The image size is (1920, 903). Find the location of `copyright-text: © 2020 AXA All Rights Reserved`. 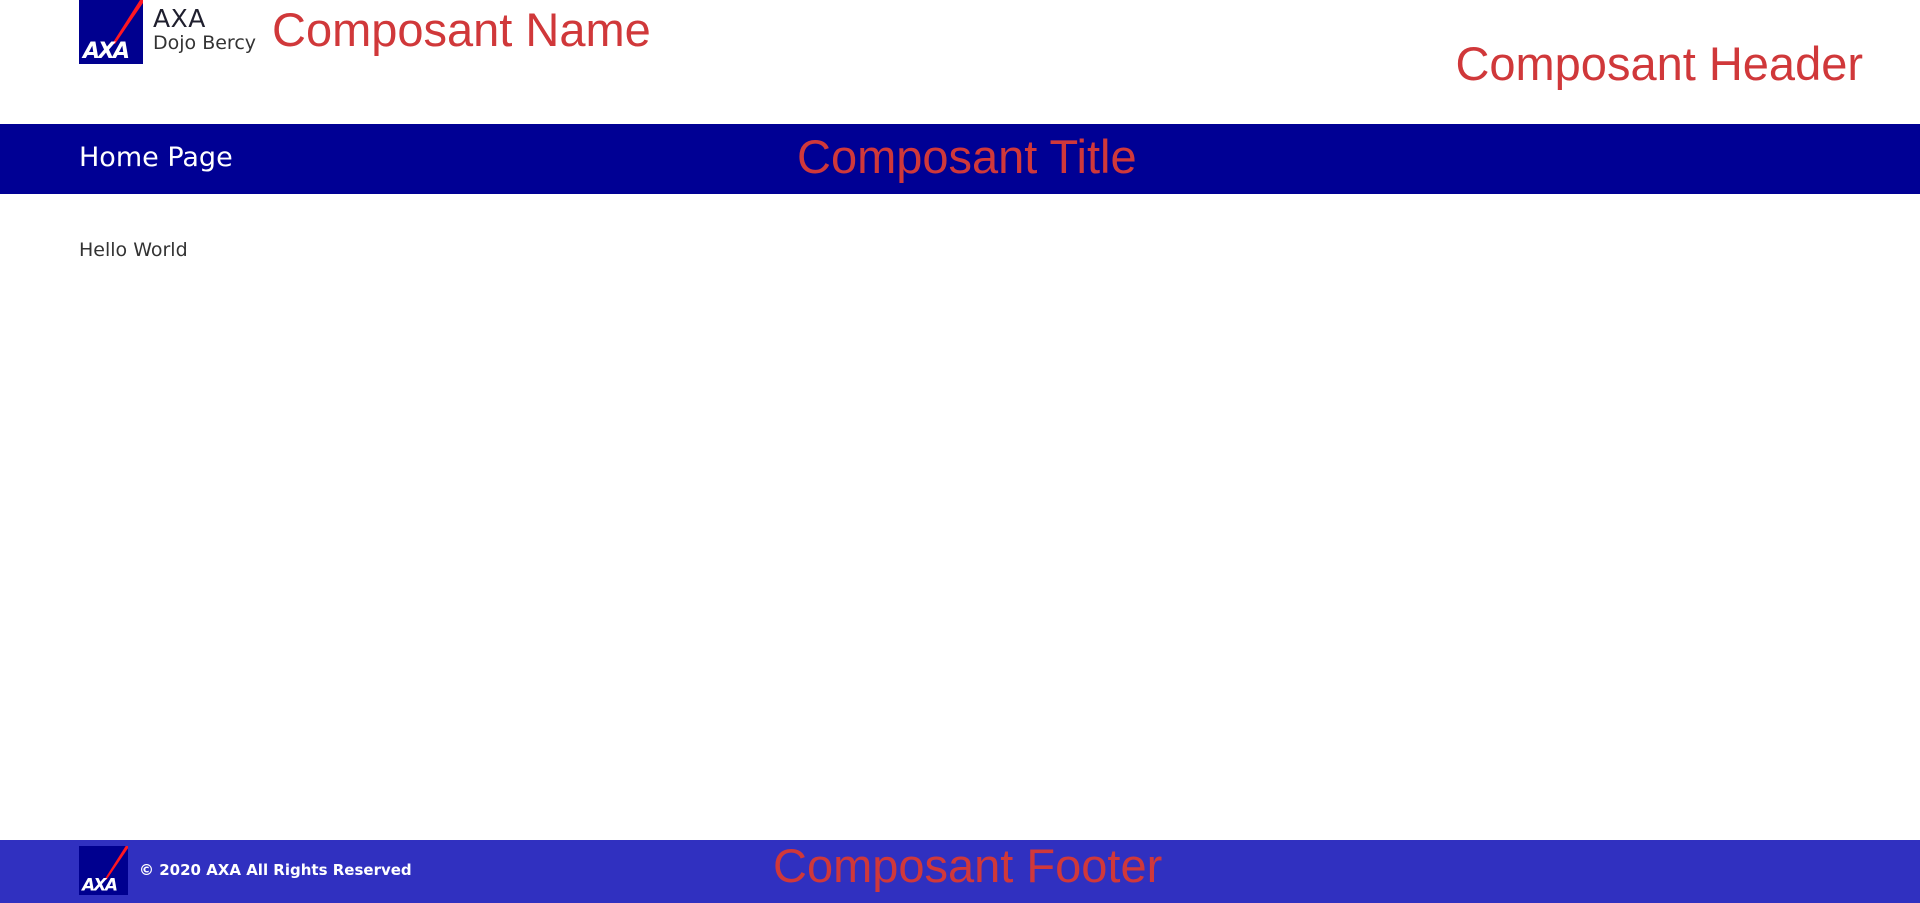

copyright-text: © 2020 AXA All Rights Reserved is located at coordinates (275, 870).